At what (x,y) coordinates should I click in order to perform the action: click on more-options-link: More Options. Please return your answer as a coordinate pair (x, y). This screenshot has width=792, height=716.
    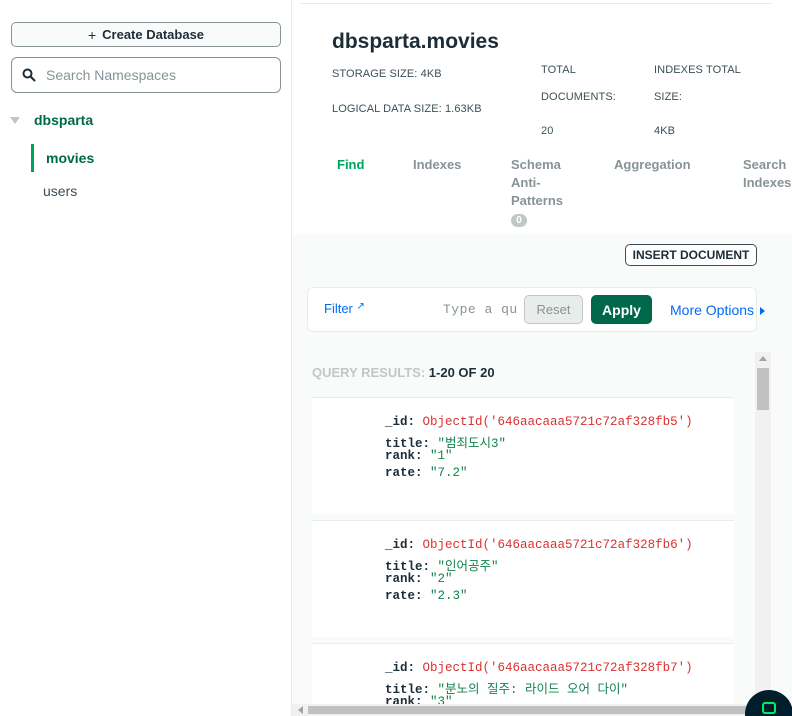
    Looking at the image, I should click on (718, 310).